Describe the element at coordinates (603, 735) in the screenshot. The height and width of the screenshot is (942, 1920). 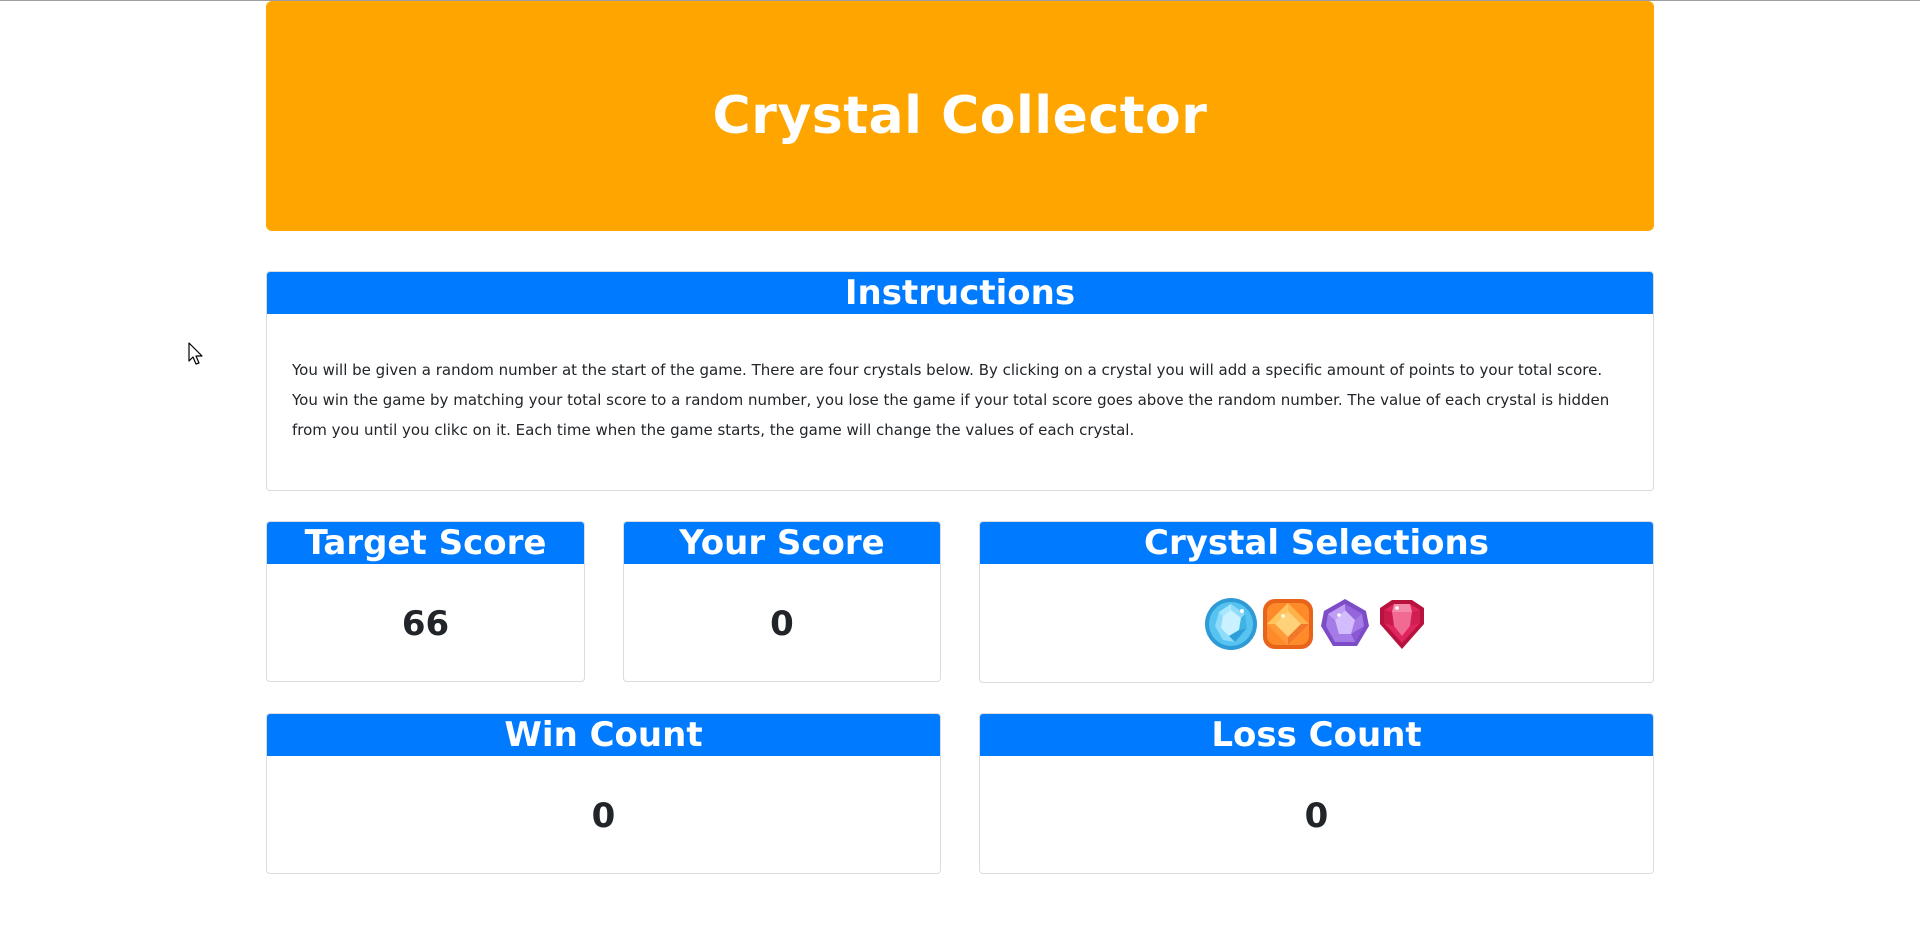
I see `win-count-header: Win Count` at that location.